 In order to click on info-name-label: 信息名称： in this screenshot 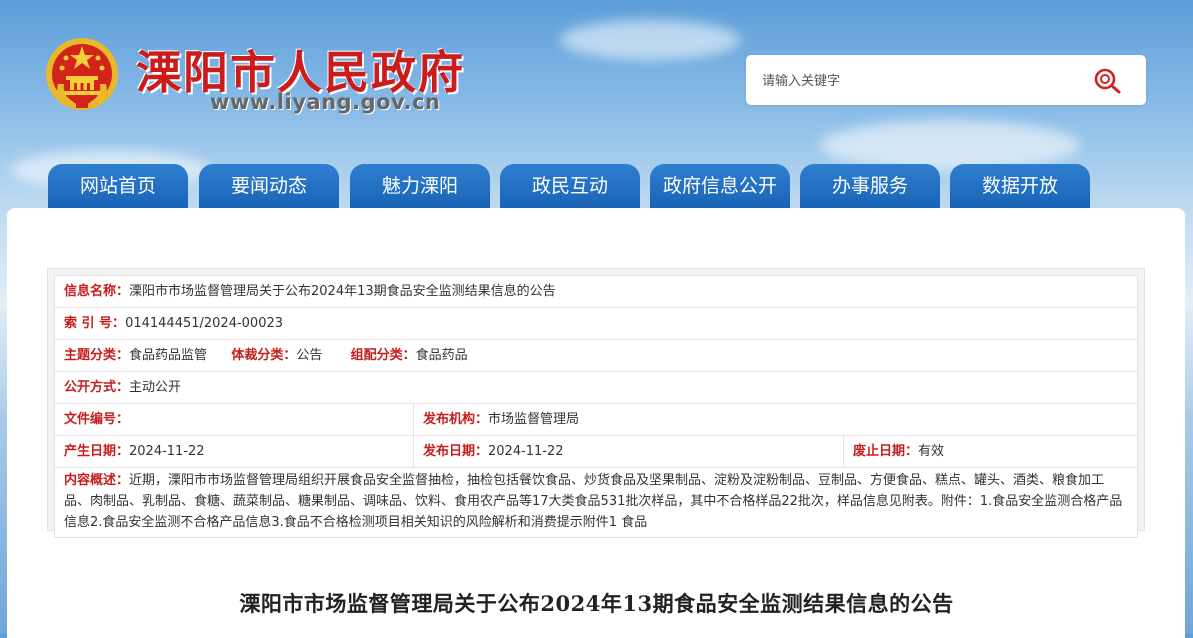, I will do `click(97, 291)`.